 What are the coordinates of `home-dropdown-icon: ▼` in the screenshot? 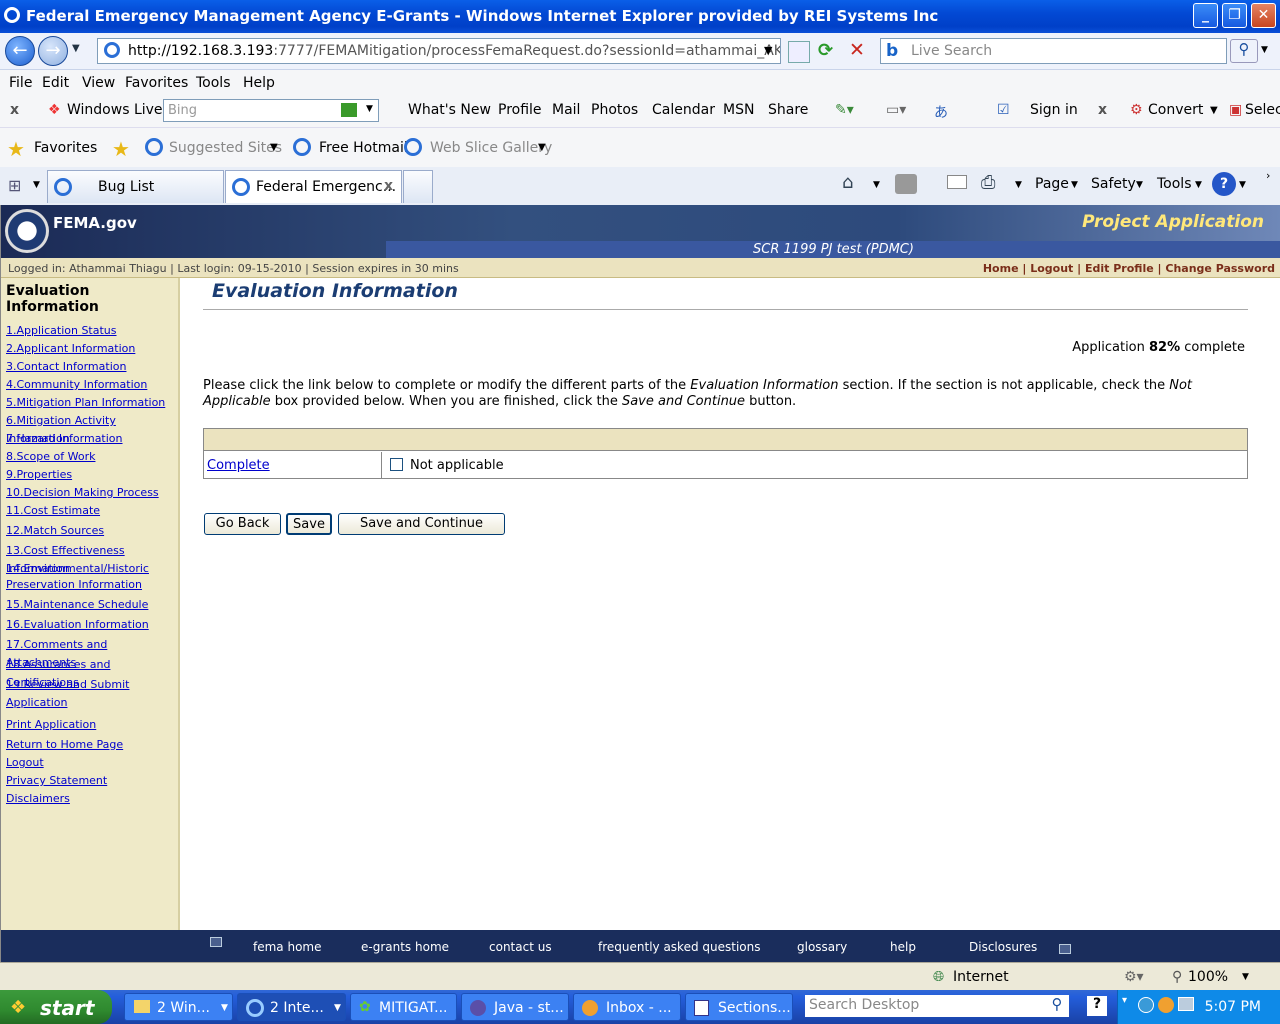 It's located at (876, 185).